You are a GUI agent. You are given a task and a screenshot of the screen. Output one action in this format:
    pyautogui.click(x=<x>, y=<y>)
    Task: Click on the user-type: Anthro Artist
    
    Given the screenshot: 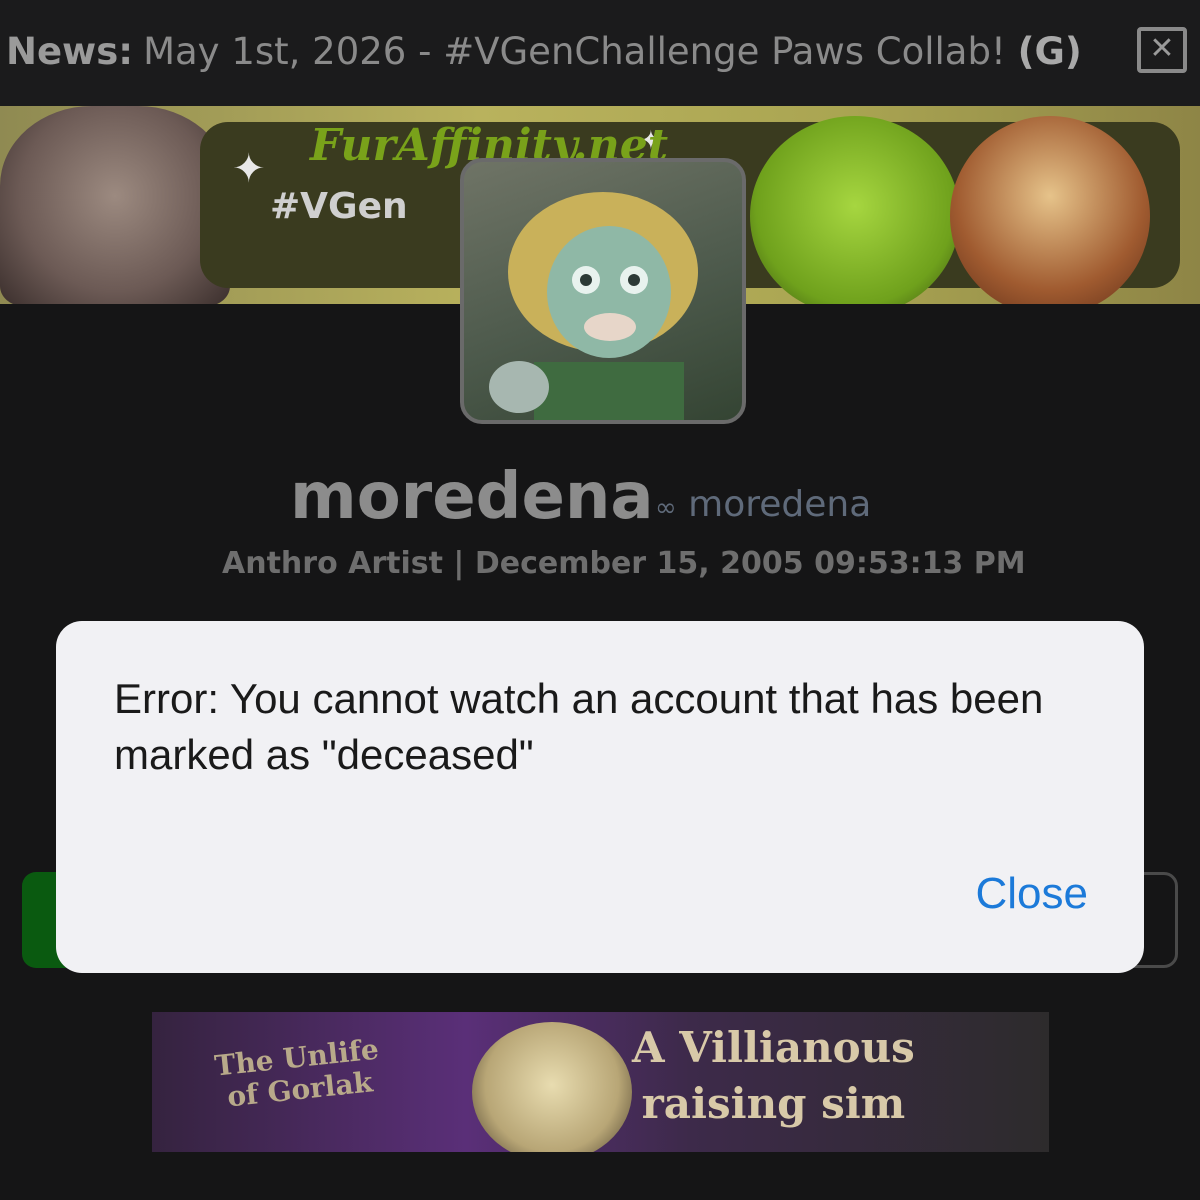 What is the action you would take?
    pyautogui.click(x=332, y=563)
    